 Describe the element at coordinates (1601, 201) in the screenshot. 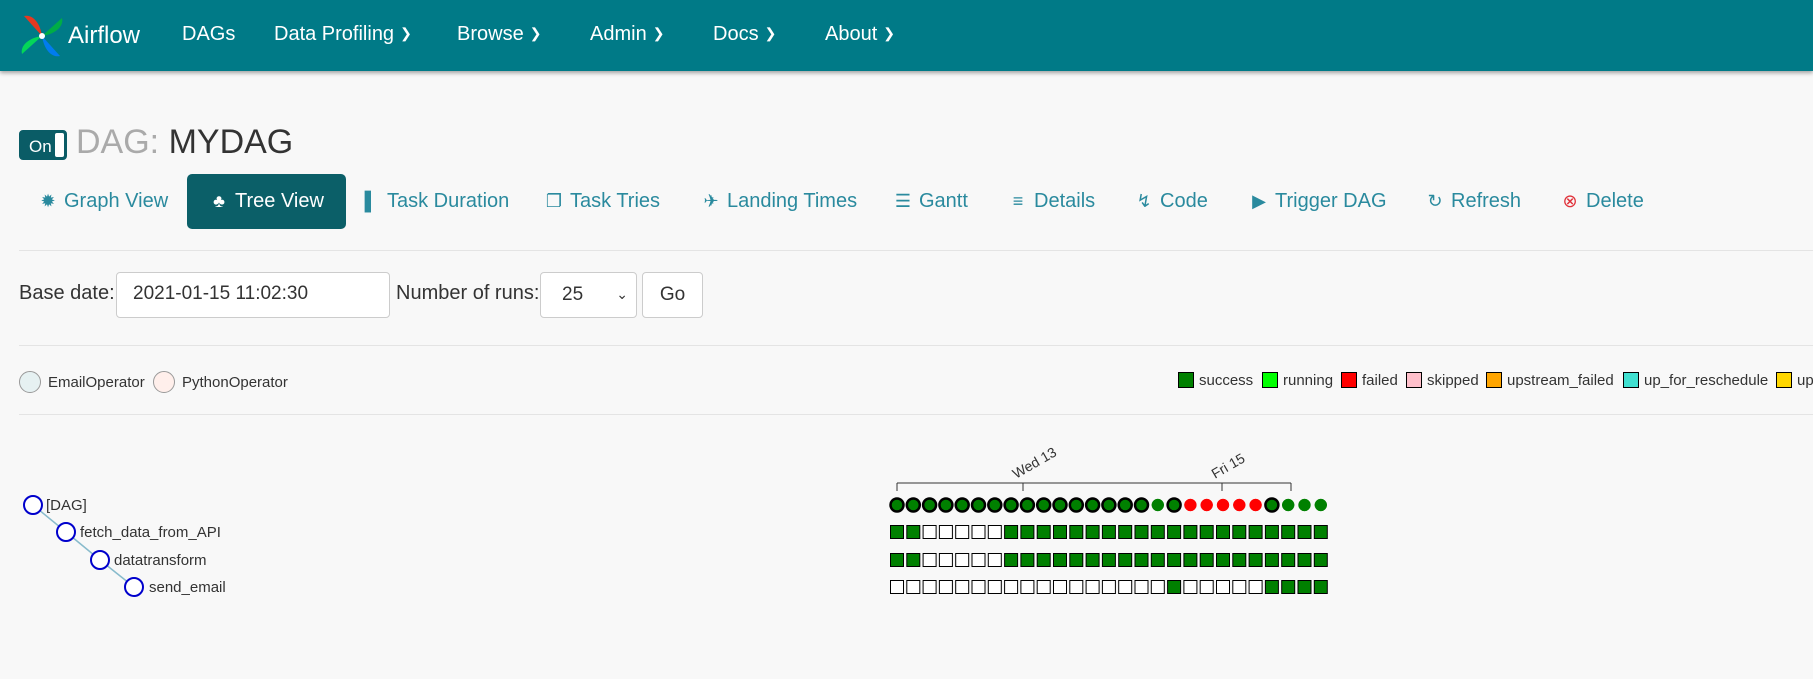

I see `tab-delete: ⊗ Delete` at that location.